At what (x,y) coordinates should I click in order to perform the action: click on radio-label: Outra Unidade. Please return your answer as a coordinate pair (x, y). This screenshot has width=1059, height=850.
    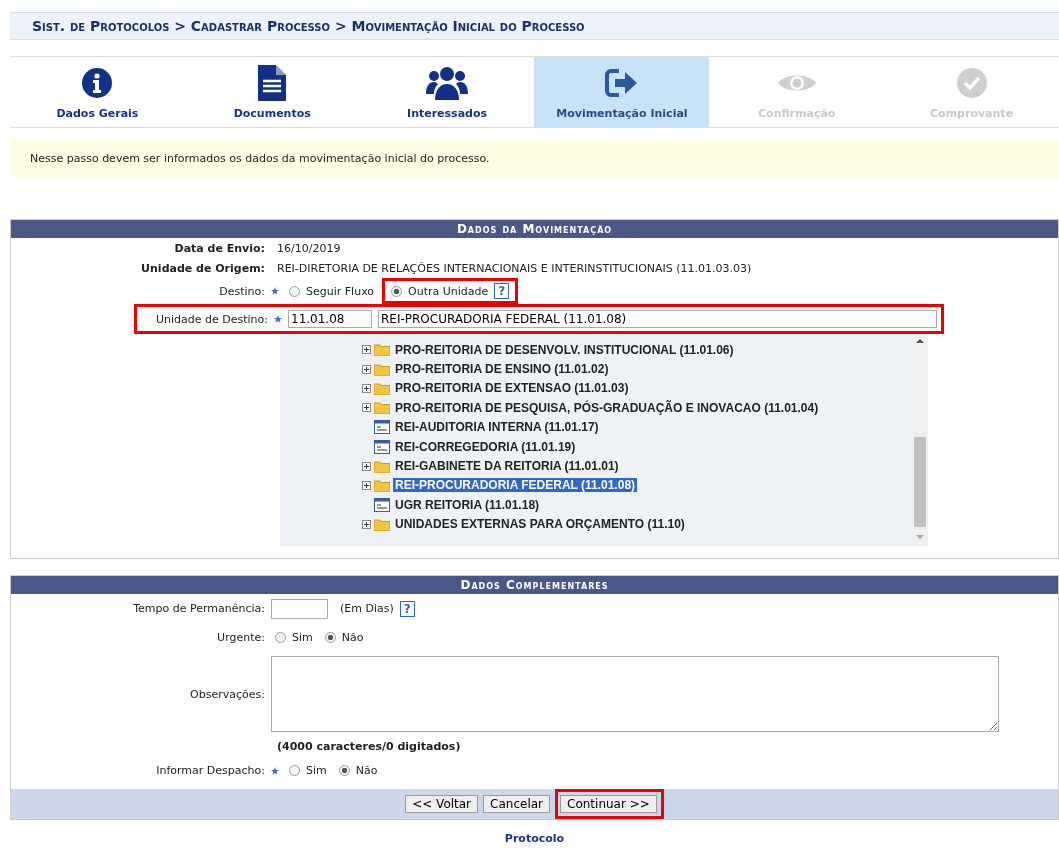
    Looking at the image, I should click on (448, 291).